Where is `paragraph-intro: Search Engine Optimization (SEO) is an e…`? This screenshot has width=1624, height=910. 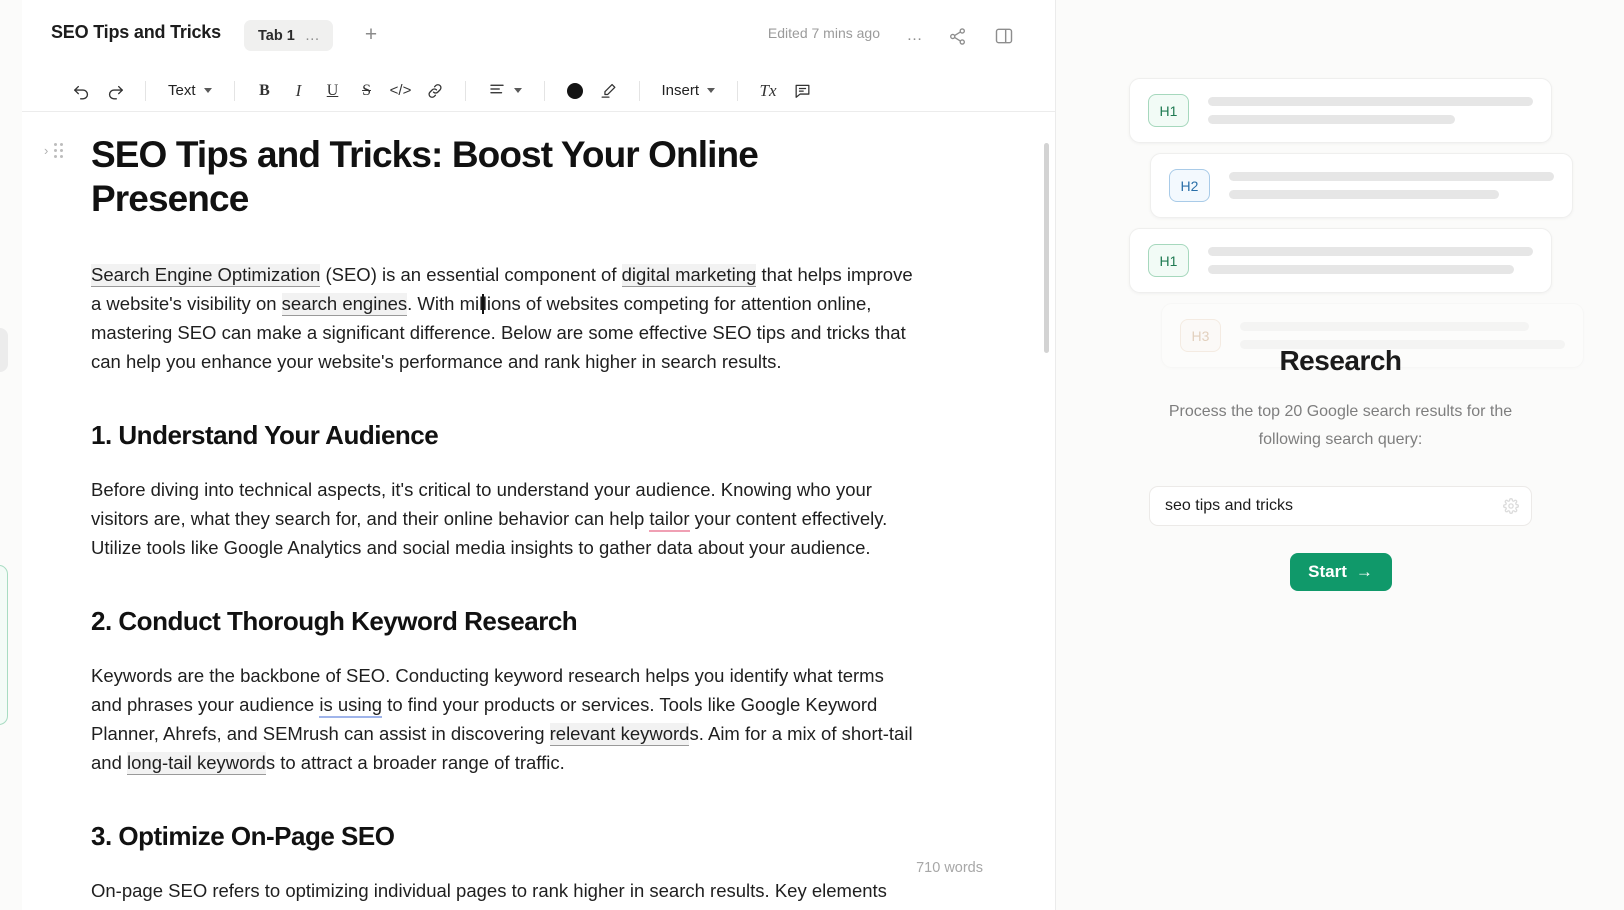
paragraph-intro: Search Engine Optimization (SEO) is an e… is located at coordinates (503, 318).